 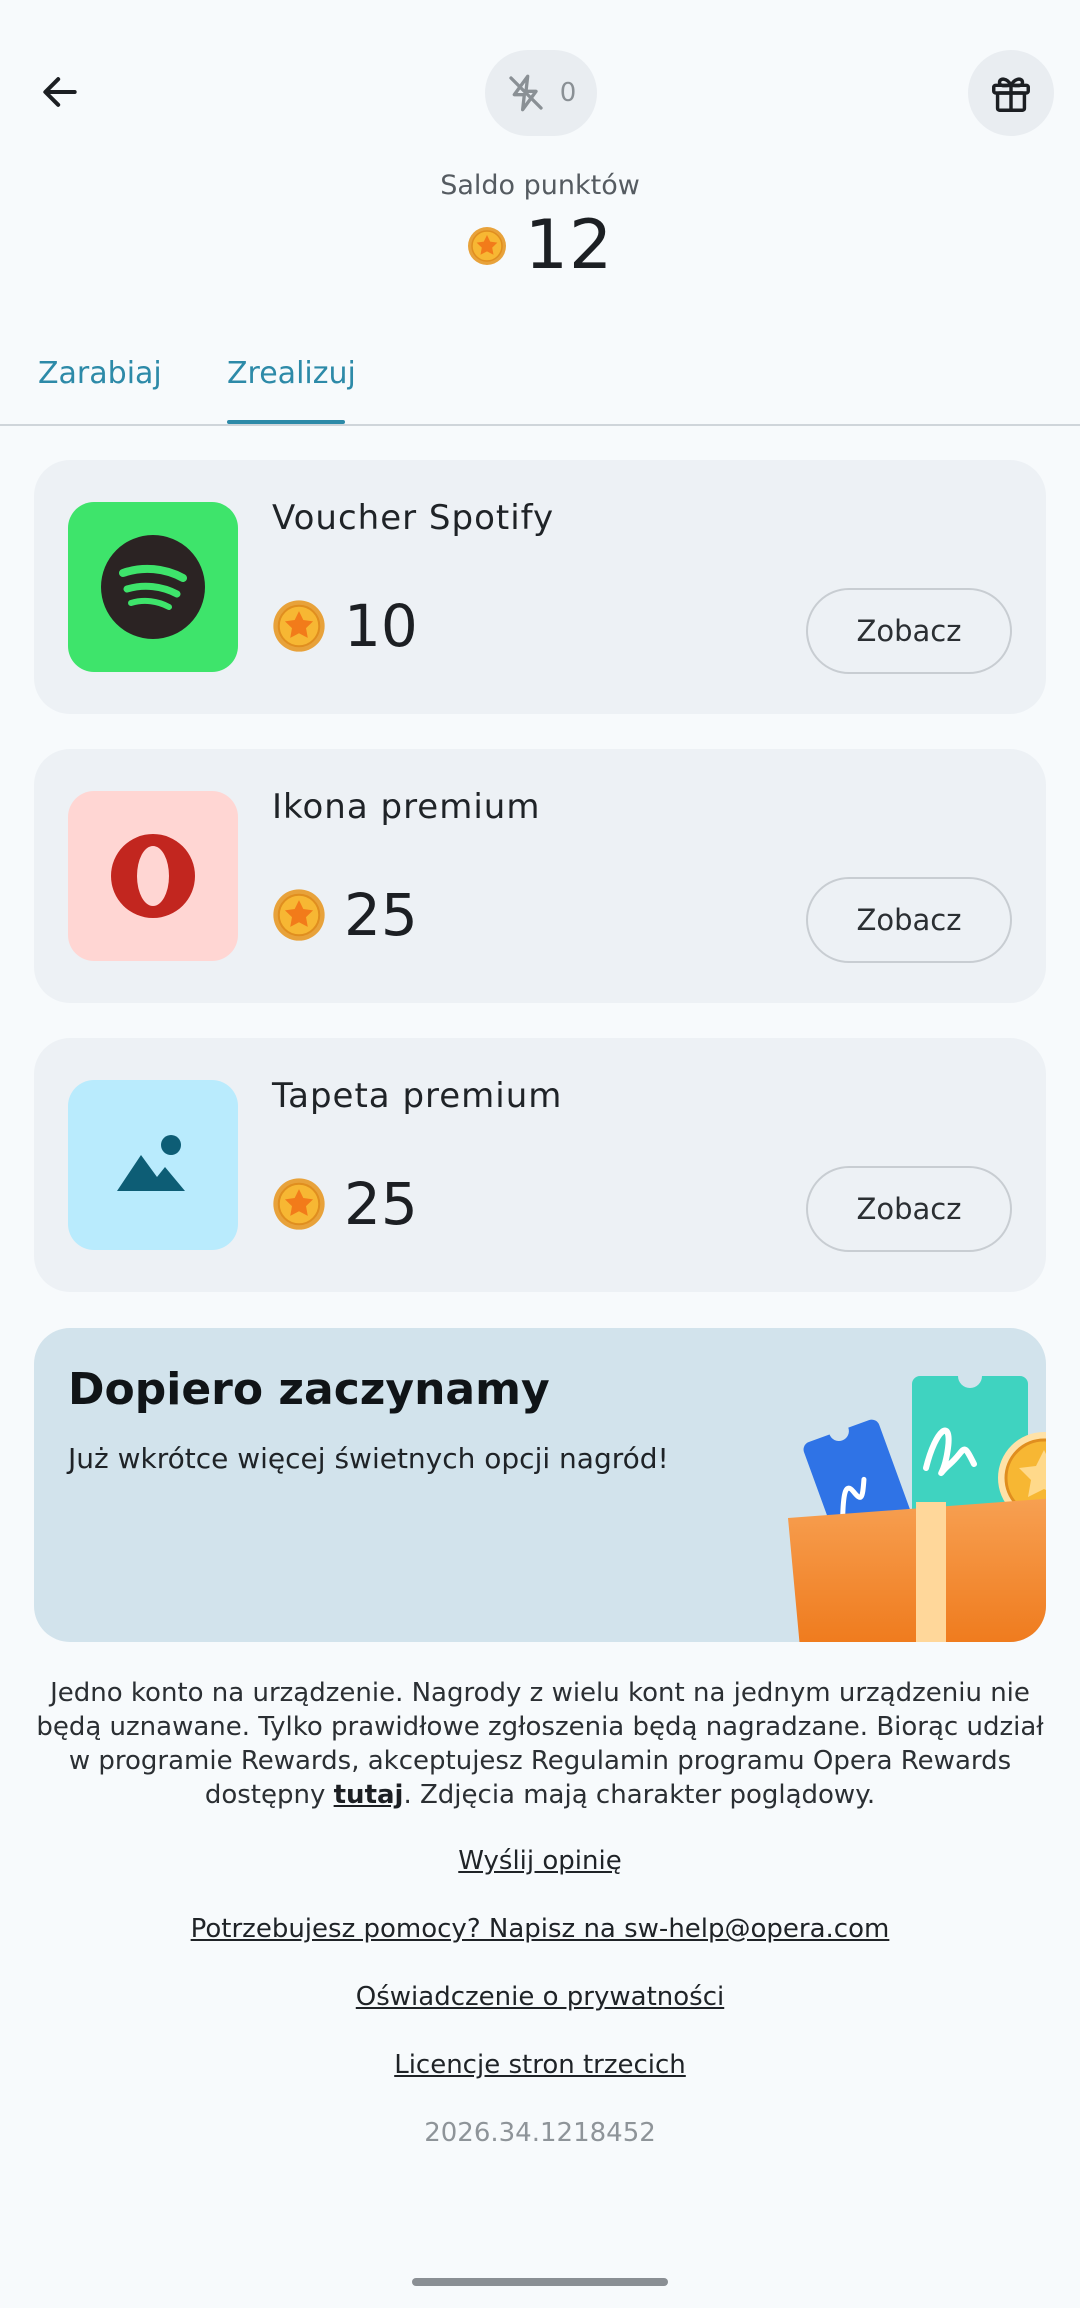 What do you see at coordinates (540, 1861) in the screenshot?
I see `feedback-link: Wyślij opinię` at bounding box center [540, 1861].